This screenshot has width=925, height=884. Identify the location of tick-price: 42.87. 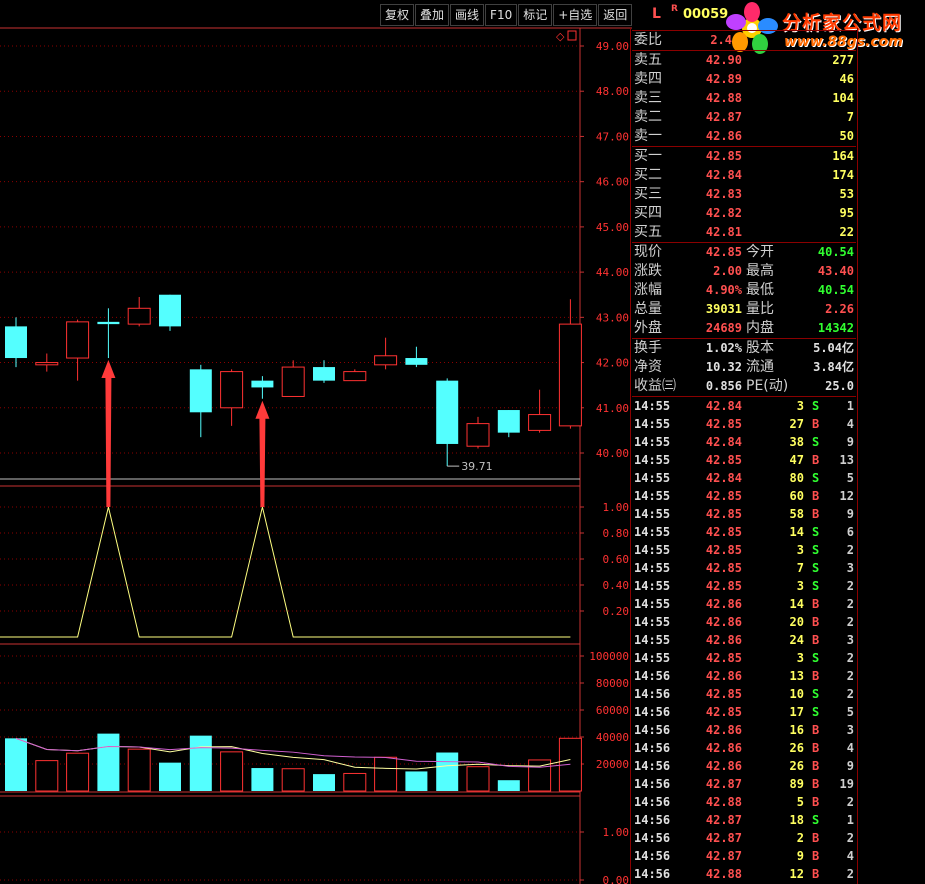
(723, 856).